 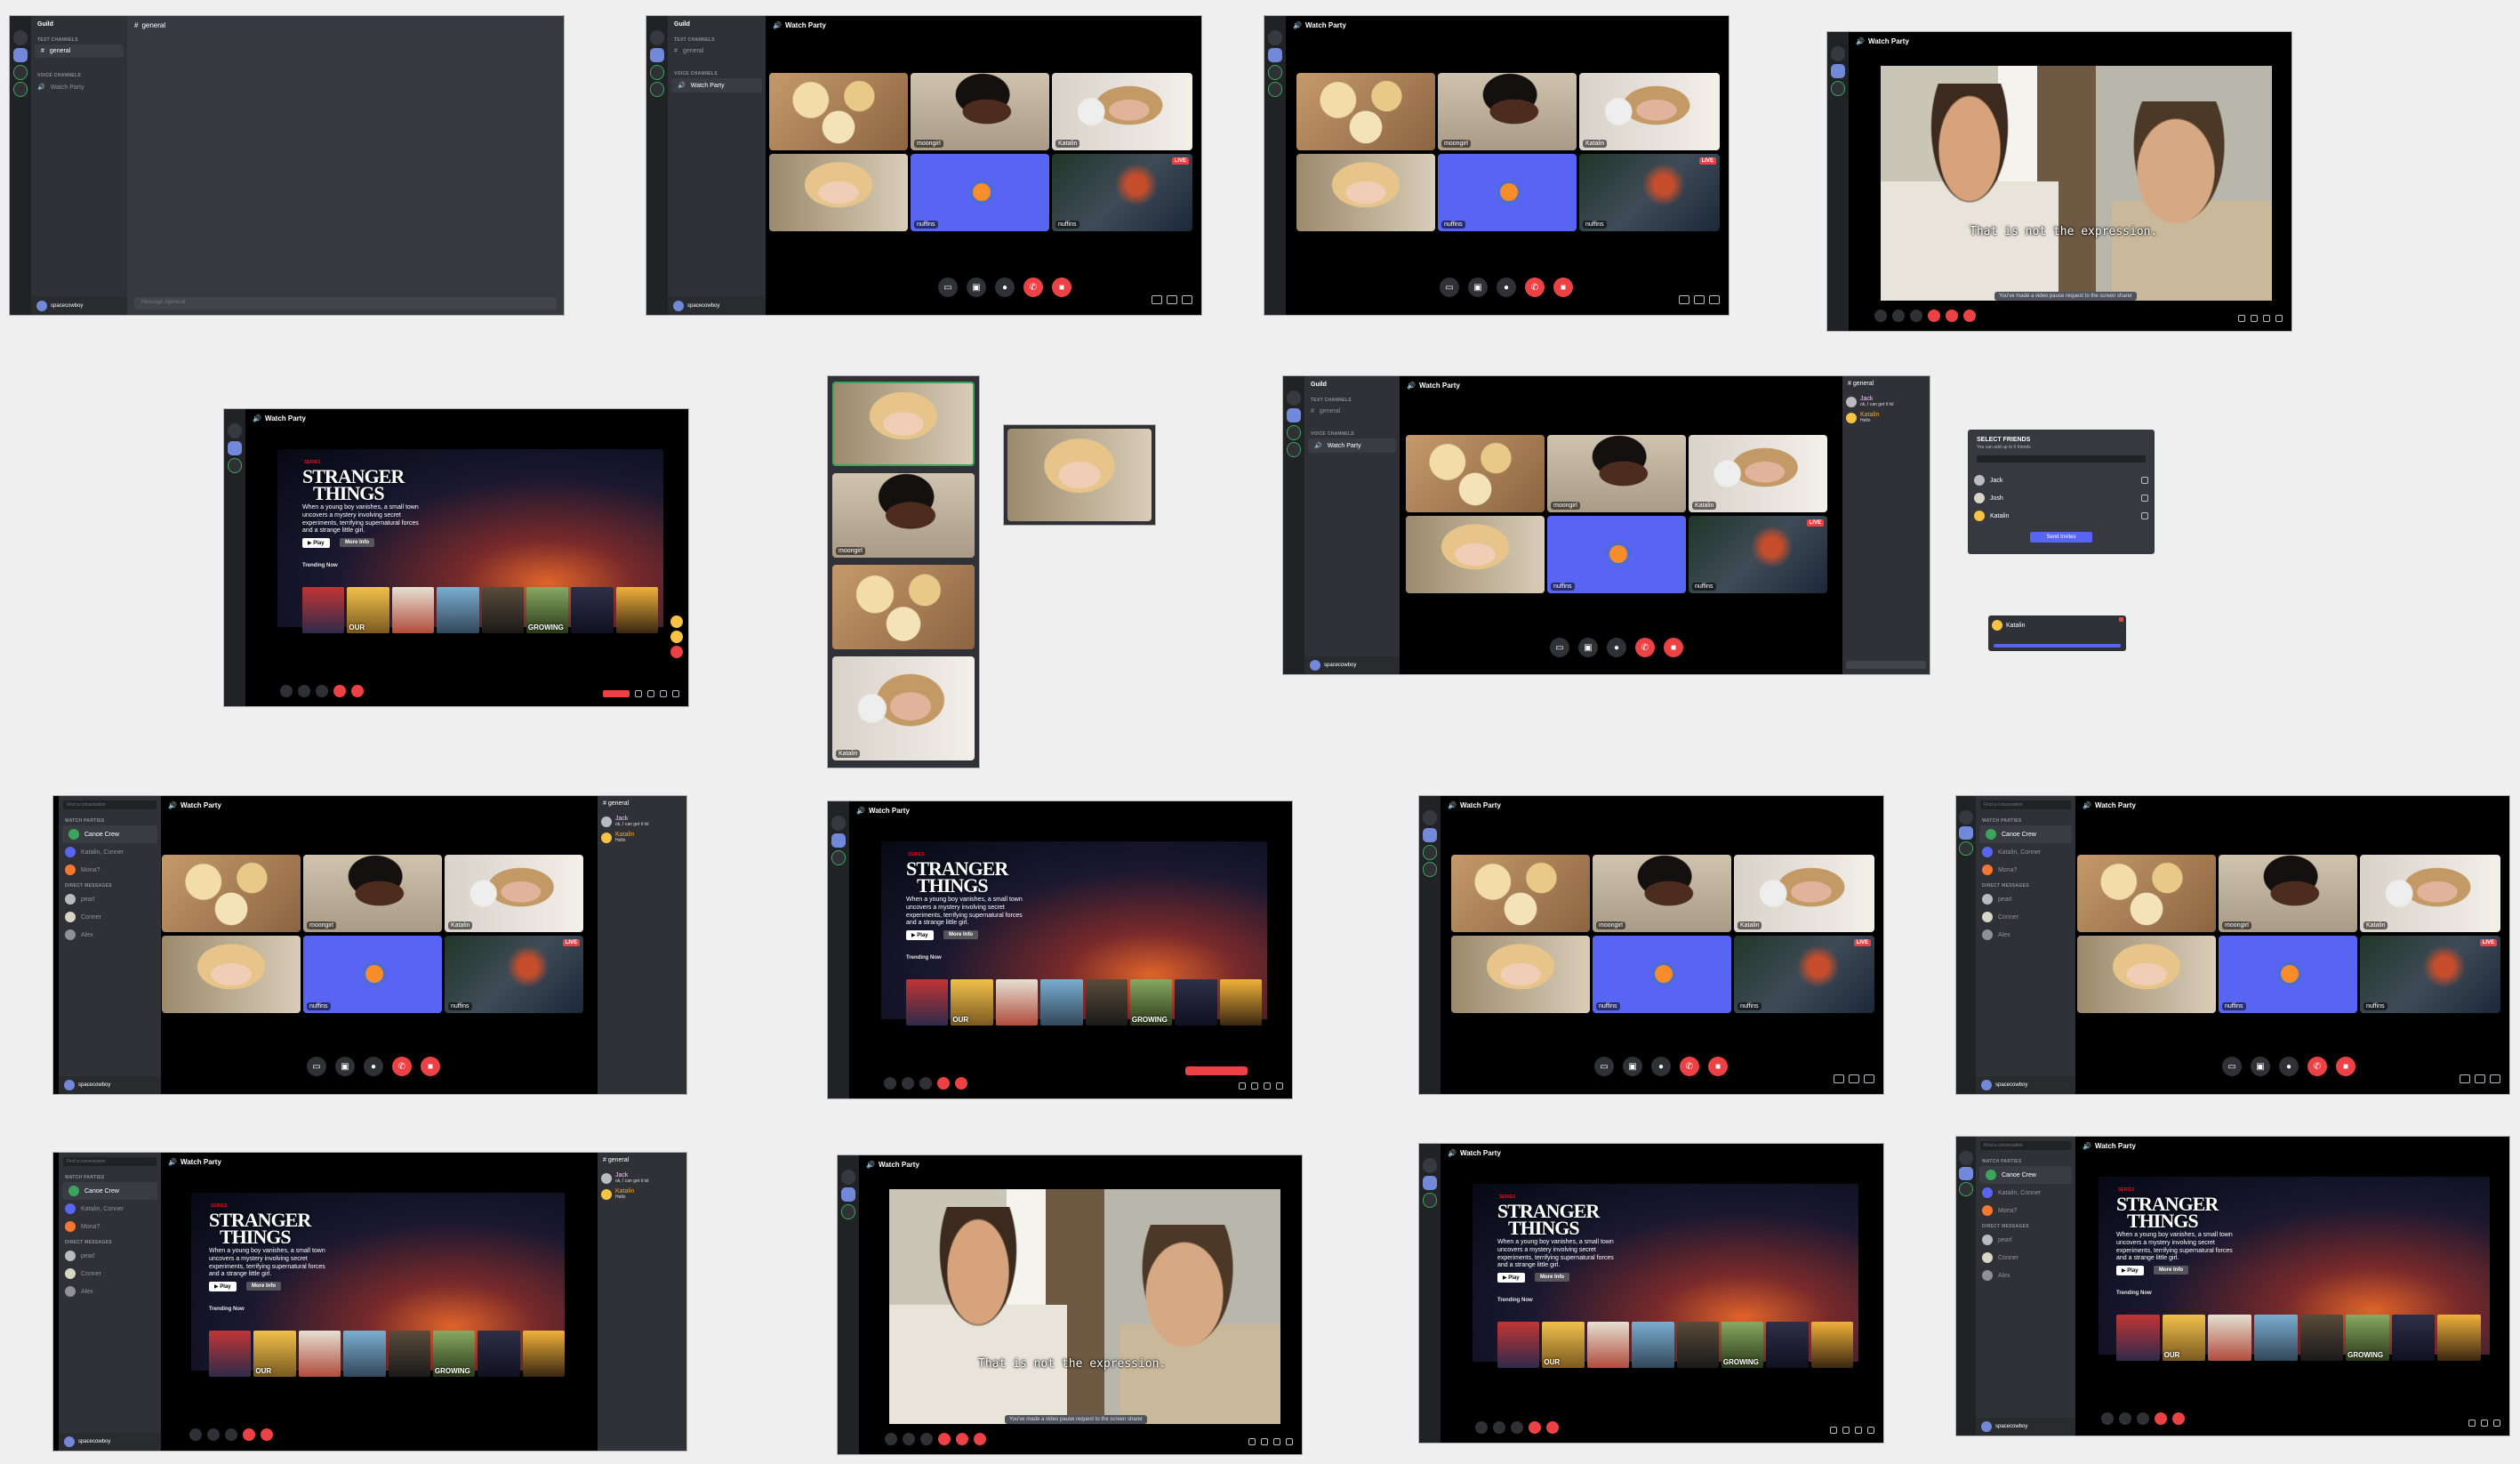 I want to click on friend-row-josh: Josh, so click(x=2061, y=498).